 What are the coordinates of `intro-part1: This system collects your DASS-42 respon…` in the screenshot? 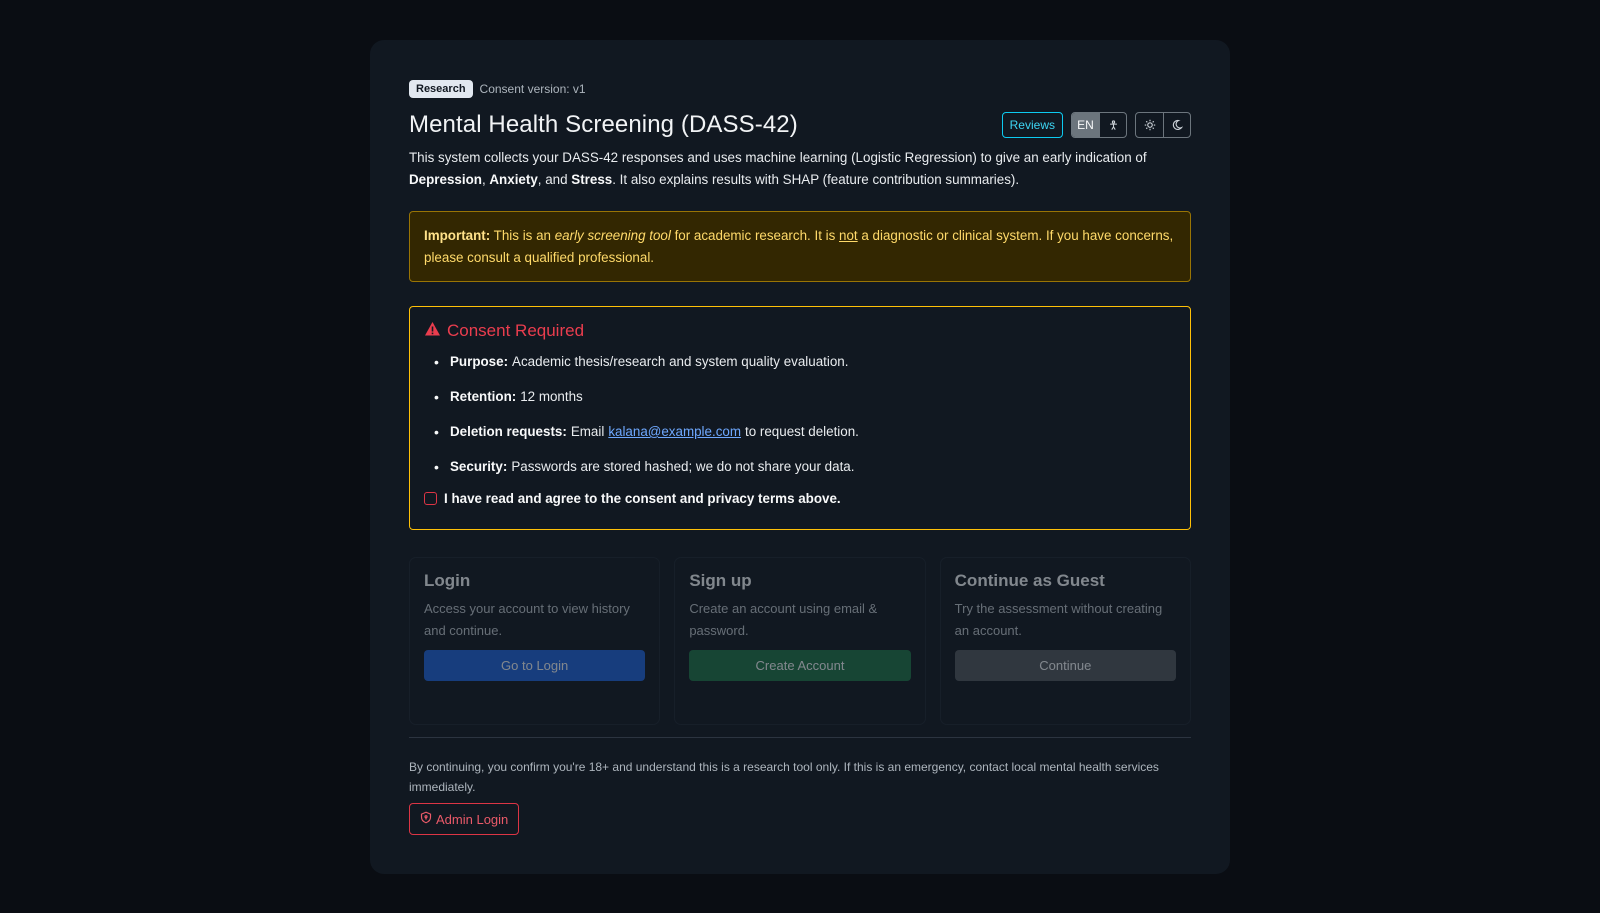 It's located at (778, 157).